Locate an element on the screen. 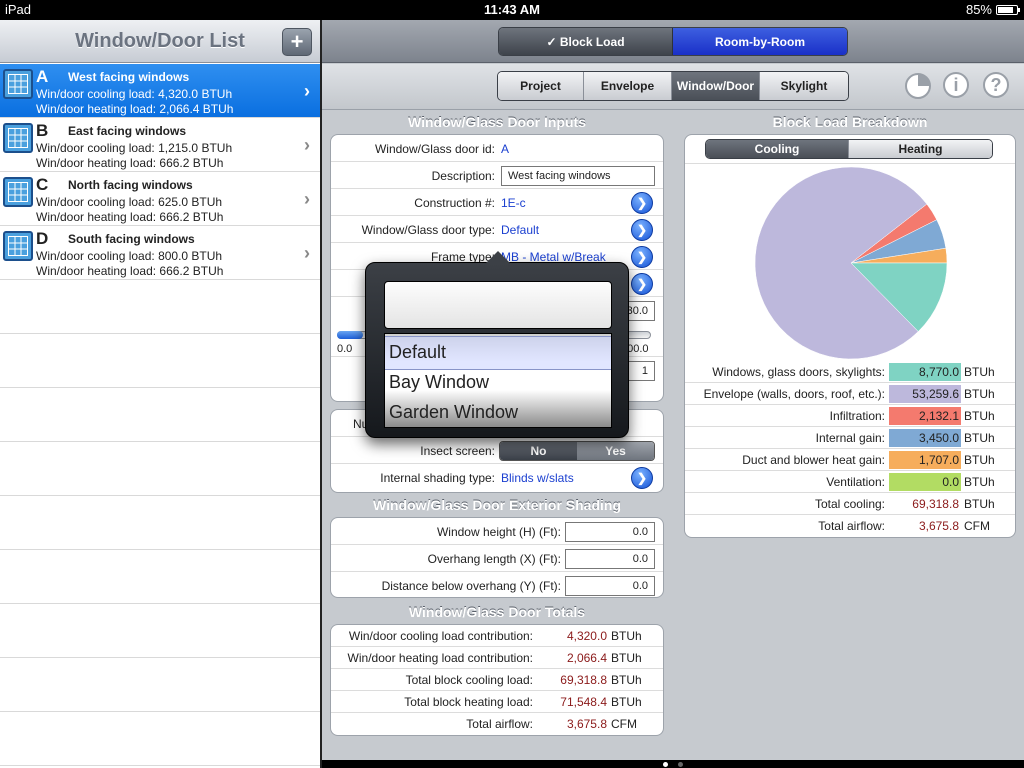 The width and height of the screenshot is (1024, 768). total-airflow-row: Total airflow: 3,675.8 CFM is located at coordinates (850, 526).